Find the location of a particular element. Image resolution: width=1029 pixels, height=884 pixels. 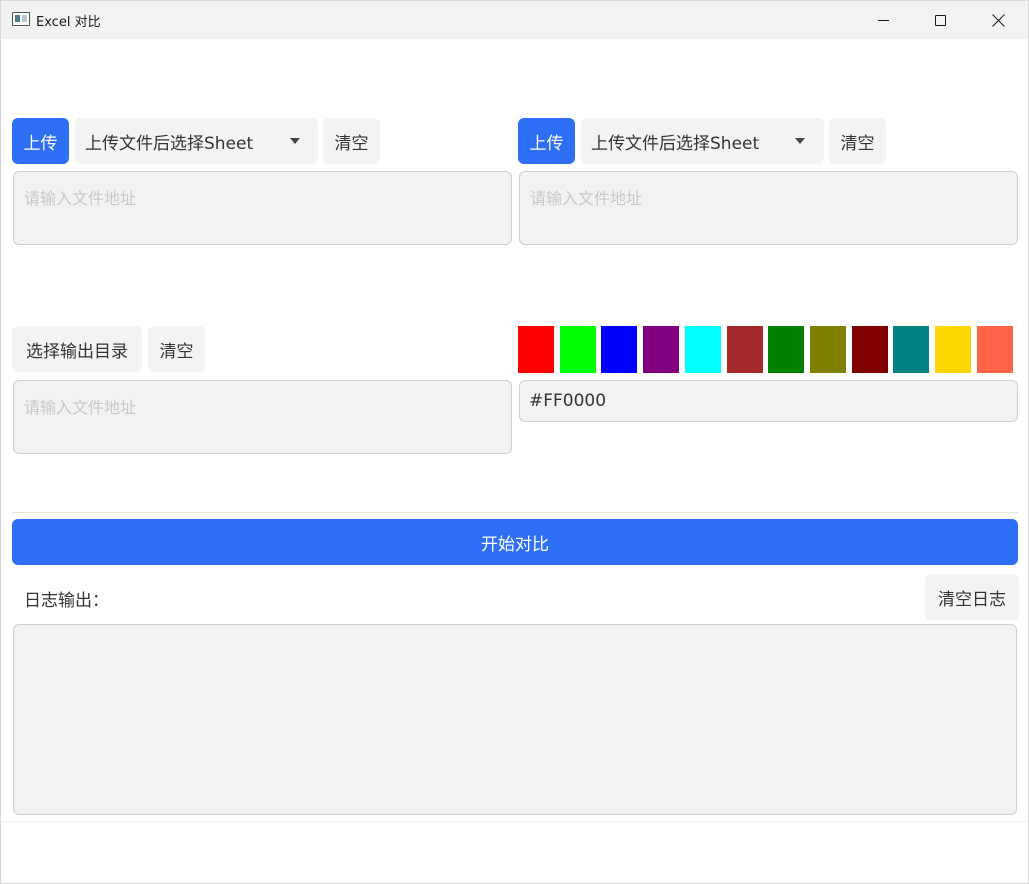

clear-log-button: 清空日志 is located at coordinates (972, 597).